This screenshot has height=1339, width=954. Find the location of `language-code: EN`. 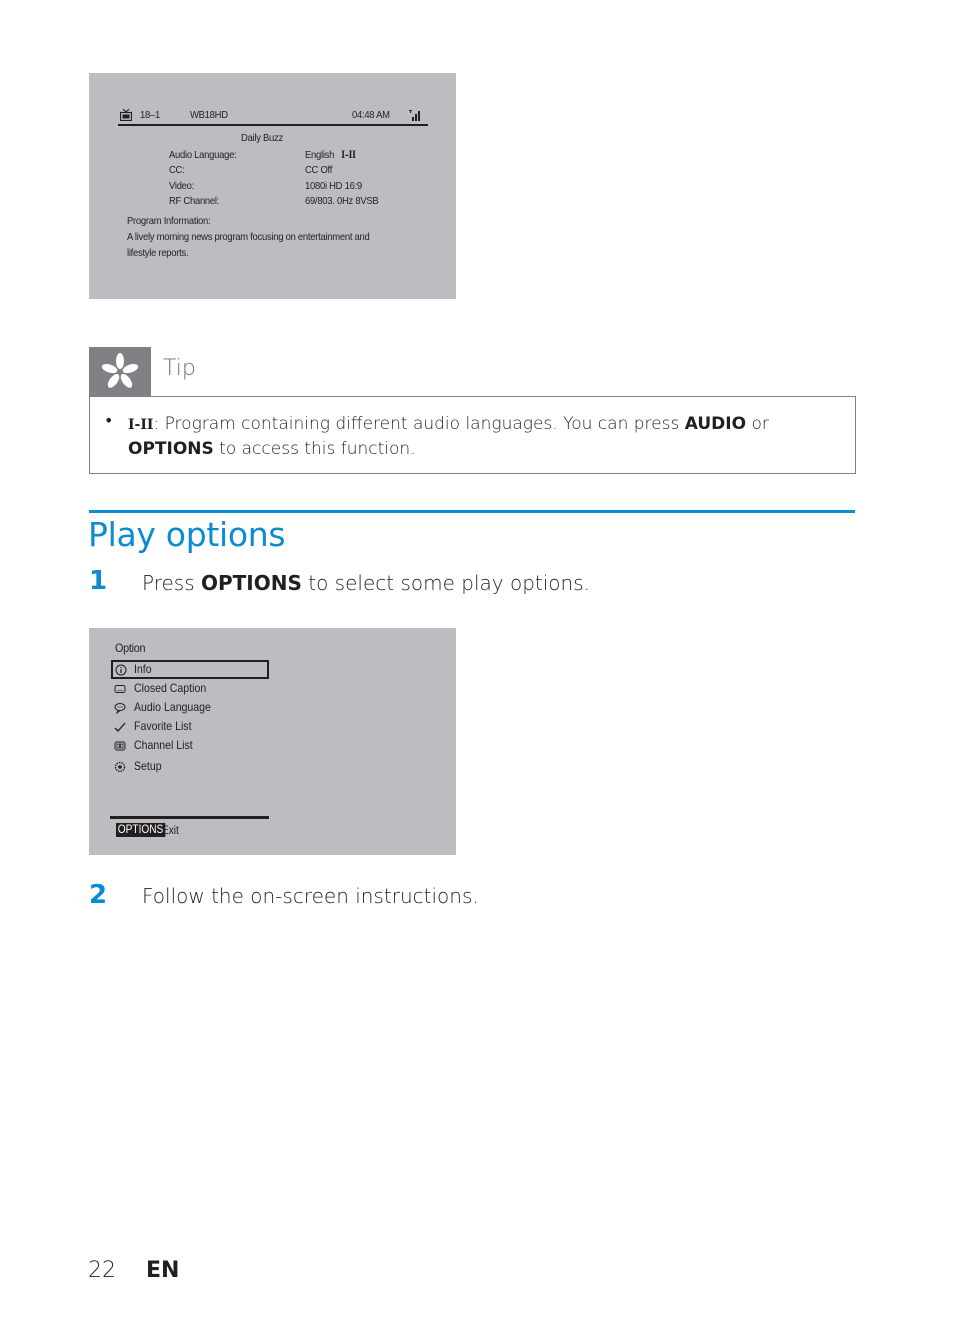

language-code: EN is located at coordinates (163, 1270).